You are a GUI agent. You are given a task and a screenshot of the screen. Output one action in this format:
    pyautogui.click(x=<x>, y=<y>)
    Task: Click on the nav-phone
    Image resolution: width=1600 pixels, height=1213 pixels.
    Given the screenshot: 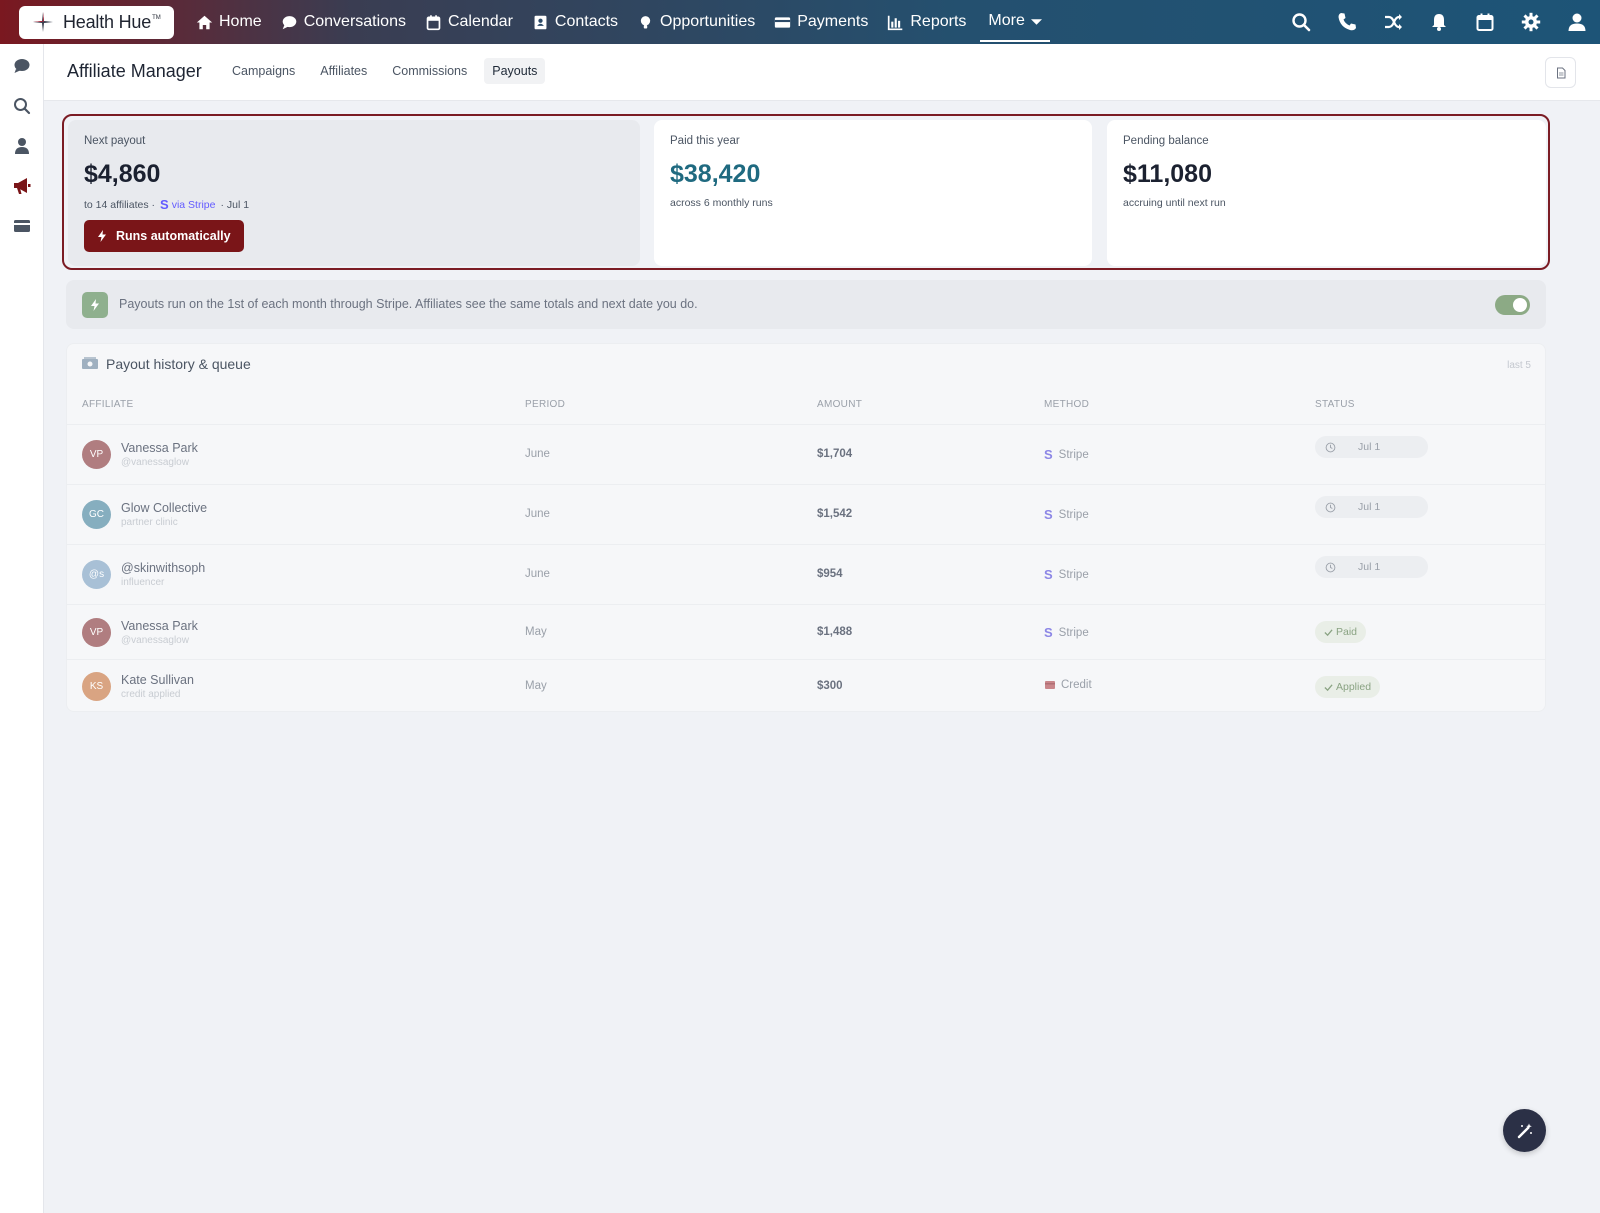 What is the action you would take?
    pyautogui.click(x=1347, y=22)
    